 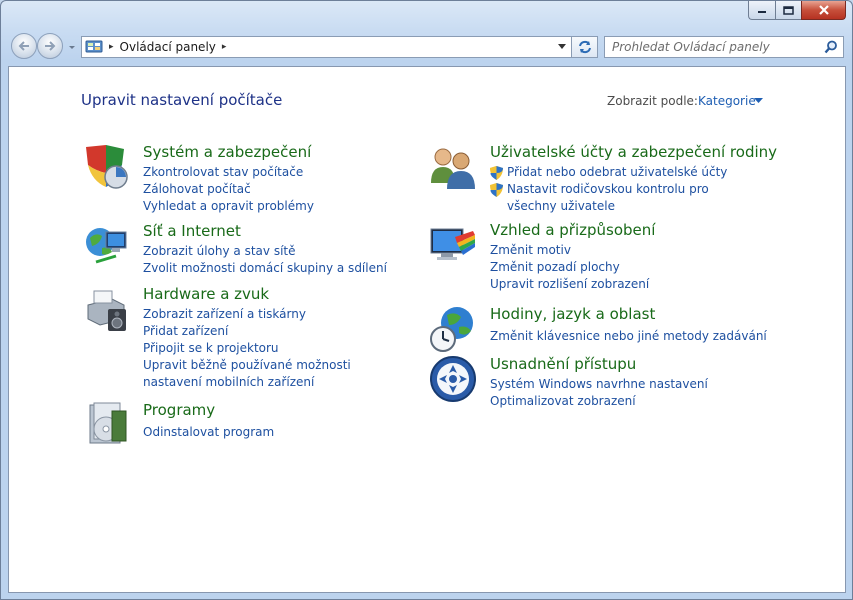 I want to click on hardware-sound-icon, so click(x=106, y=310).